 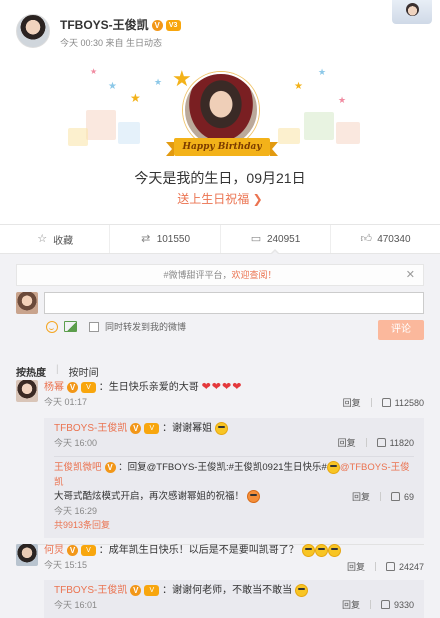 I want to click on favorite-button: ☆ 收藏, so click(x=55, y=239).